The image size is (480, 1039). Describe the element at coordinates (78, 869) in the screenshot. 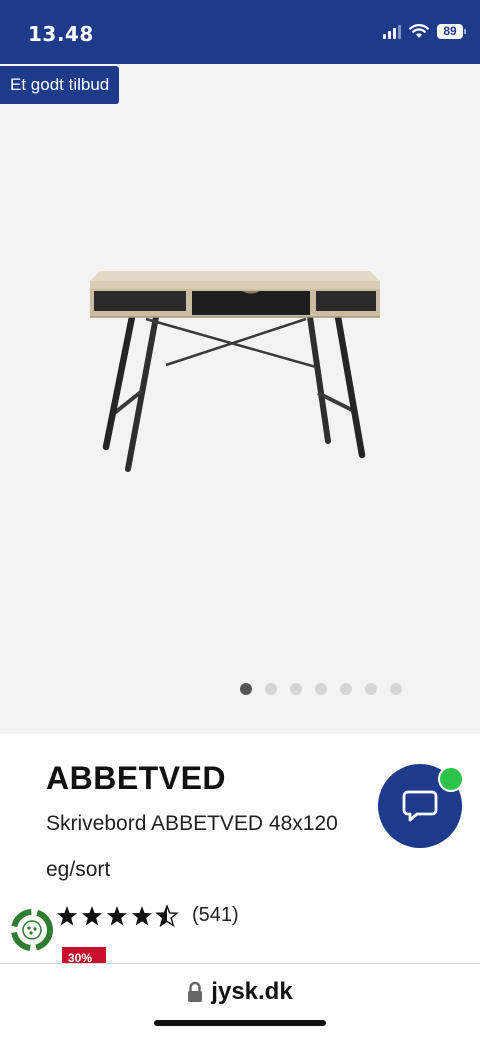

I see `product-variant: eg/sort` at that location.